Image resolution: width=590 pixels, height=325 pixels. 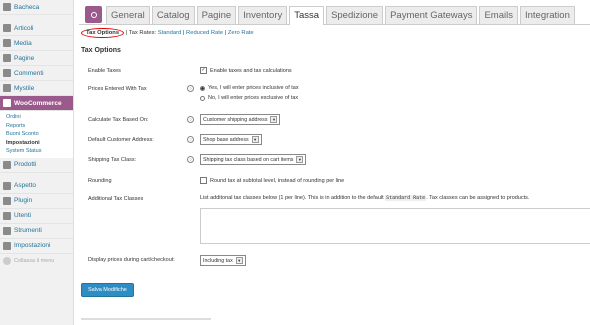 What do you see at coordinates (36, 103) in the screenshot?
I see `sidebar-item-woocommerce: WooCommerce` at bounding box center [36, 103].